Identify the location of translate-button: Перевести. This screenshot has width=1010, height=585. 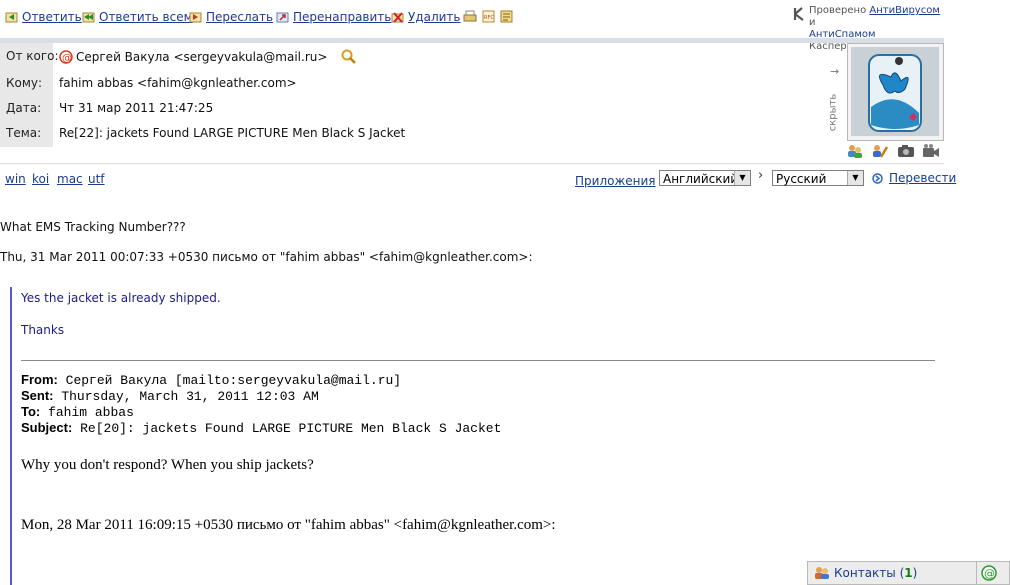
(914, 178).